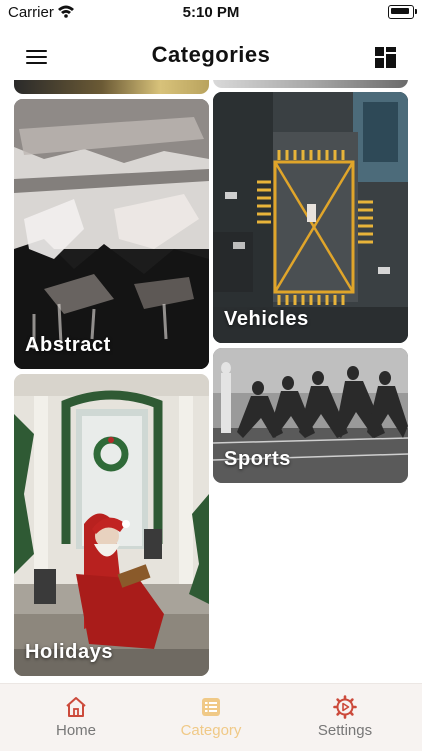 The width and height of the screenshot is (422, 751). I want to click on tab-bar: Home Category Settings, so click(211, 717).